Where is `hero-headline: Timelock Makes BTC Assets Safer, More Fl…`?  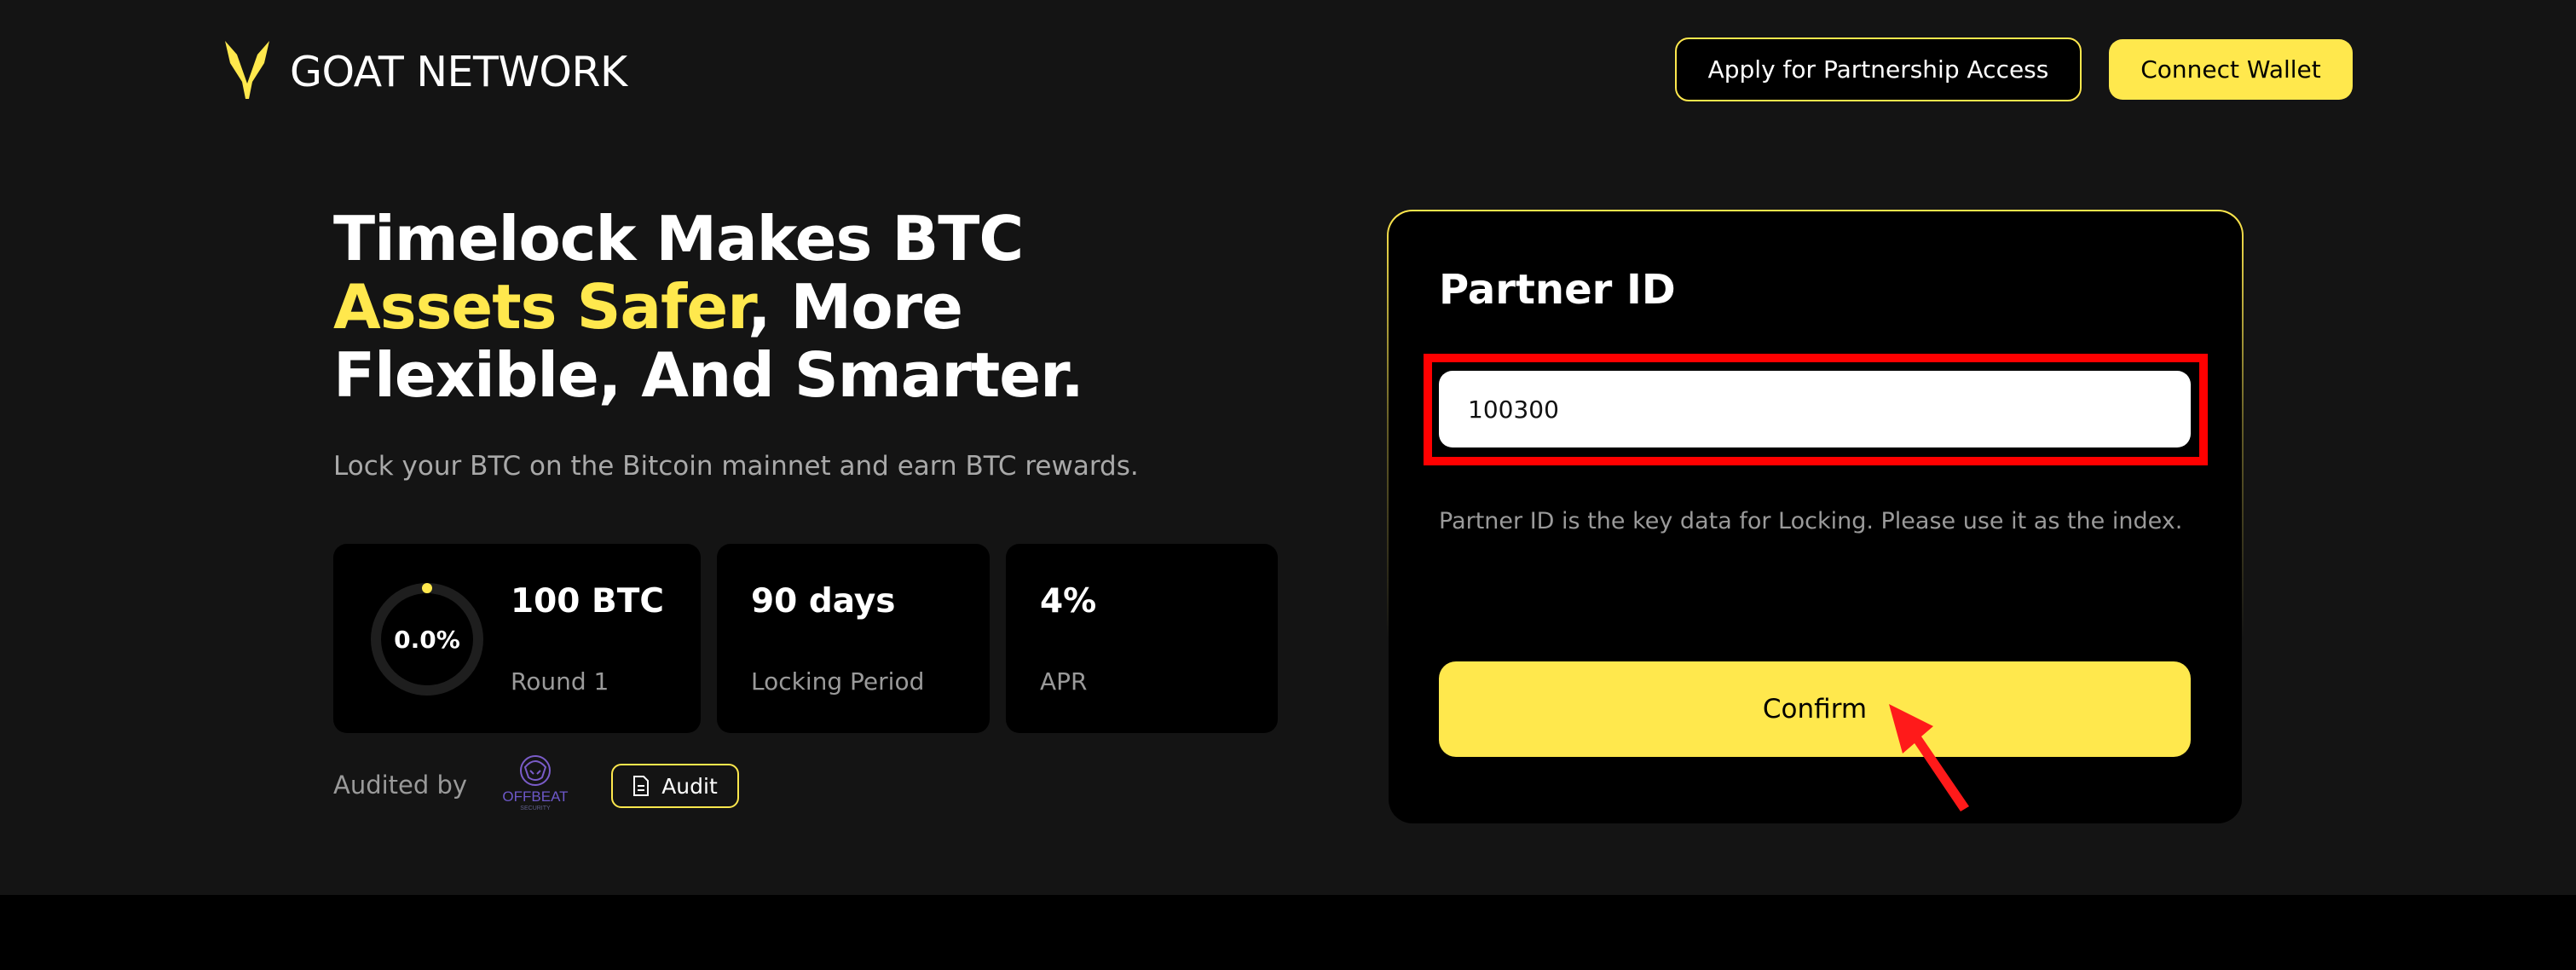
hero-headline: Timelock Makes BTC Assets Safer, More Fl… is located at coordinates (780, 307).